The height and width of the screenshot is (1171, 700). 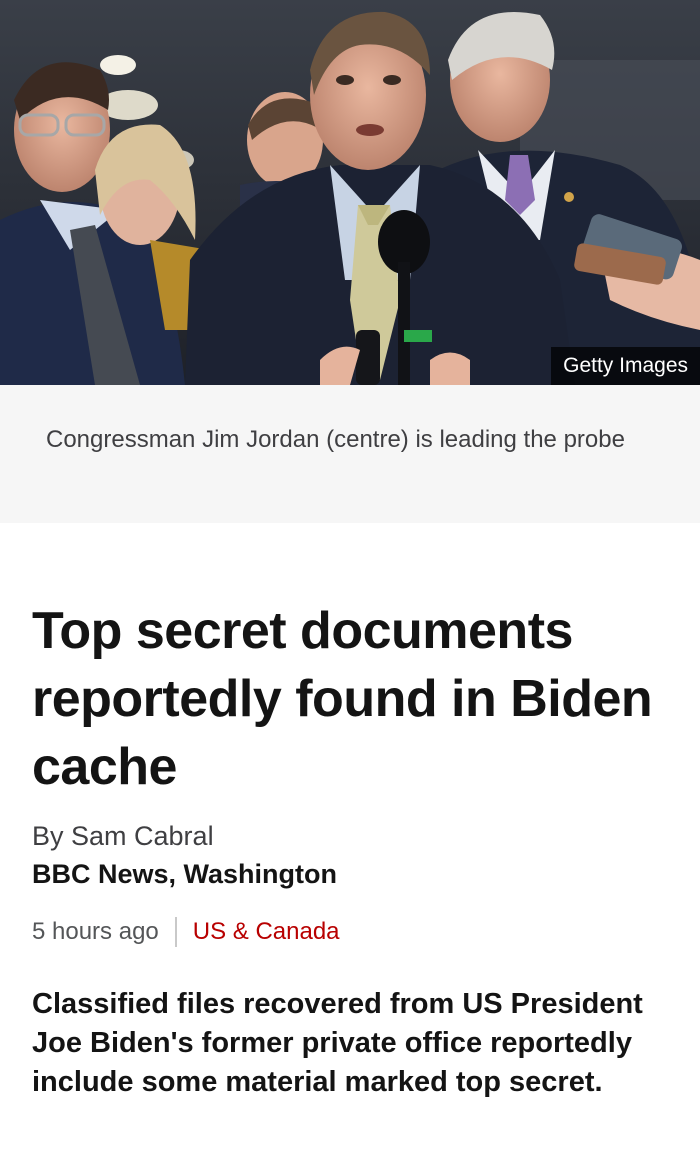 I want to click on section-link: US & Canada, so click(x=266, y=932).